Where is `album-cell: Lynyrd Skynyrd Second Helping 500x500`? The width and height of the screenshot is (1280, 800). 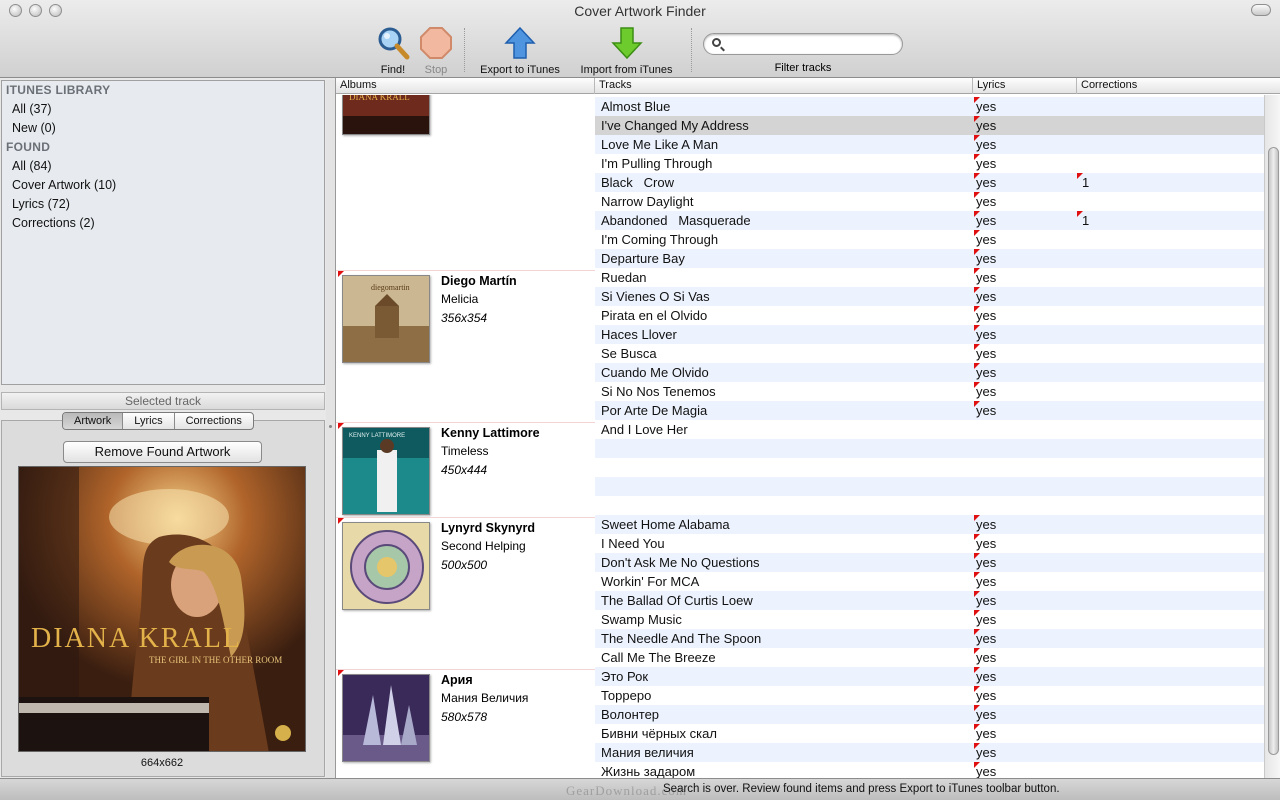
album-cell: Lynyrd Skynyrd Second Helping 500x500 is located at coordinates (465, 593).